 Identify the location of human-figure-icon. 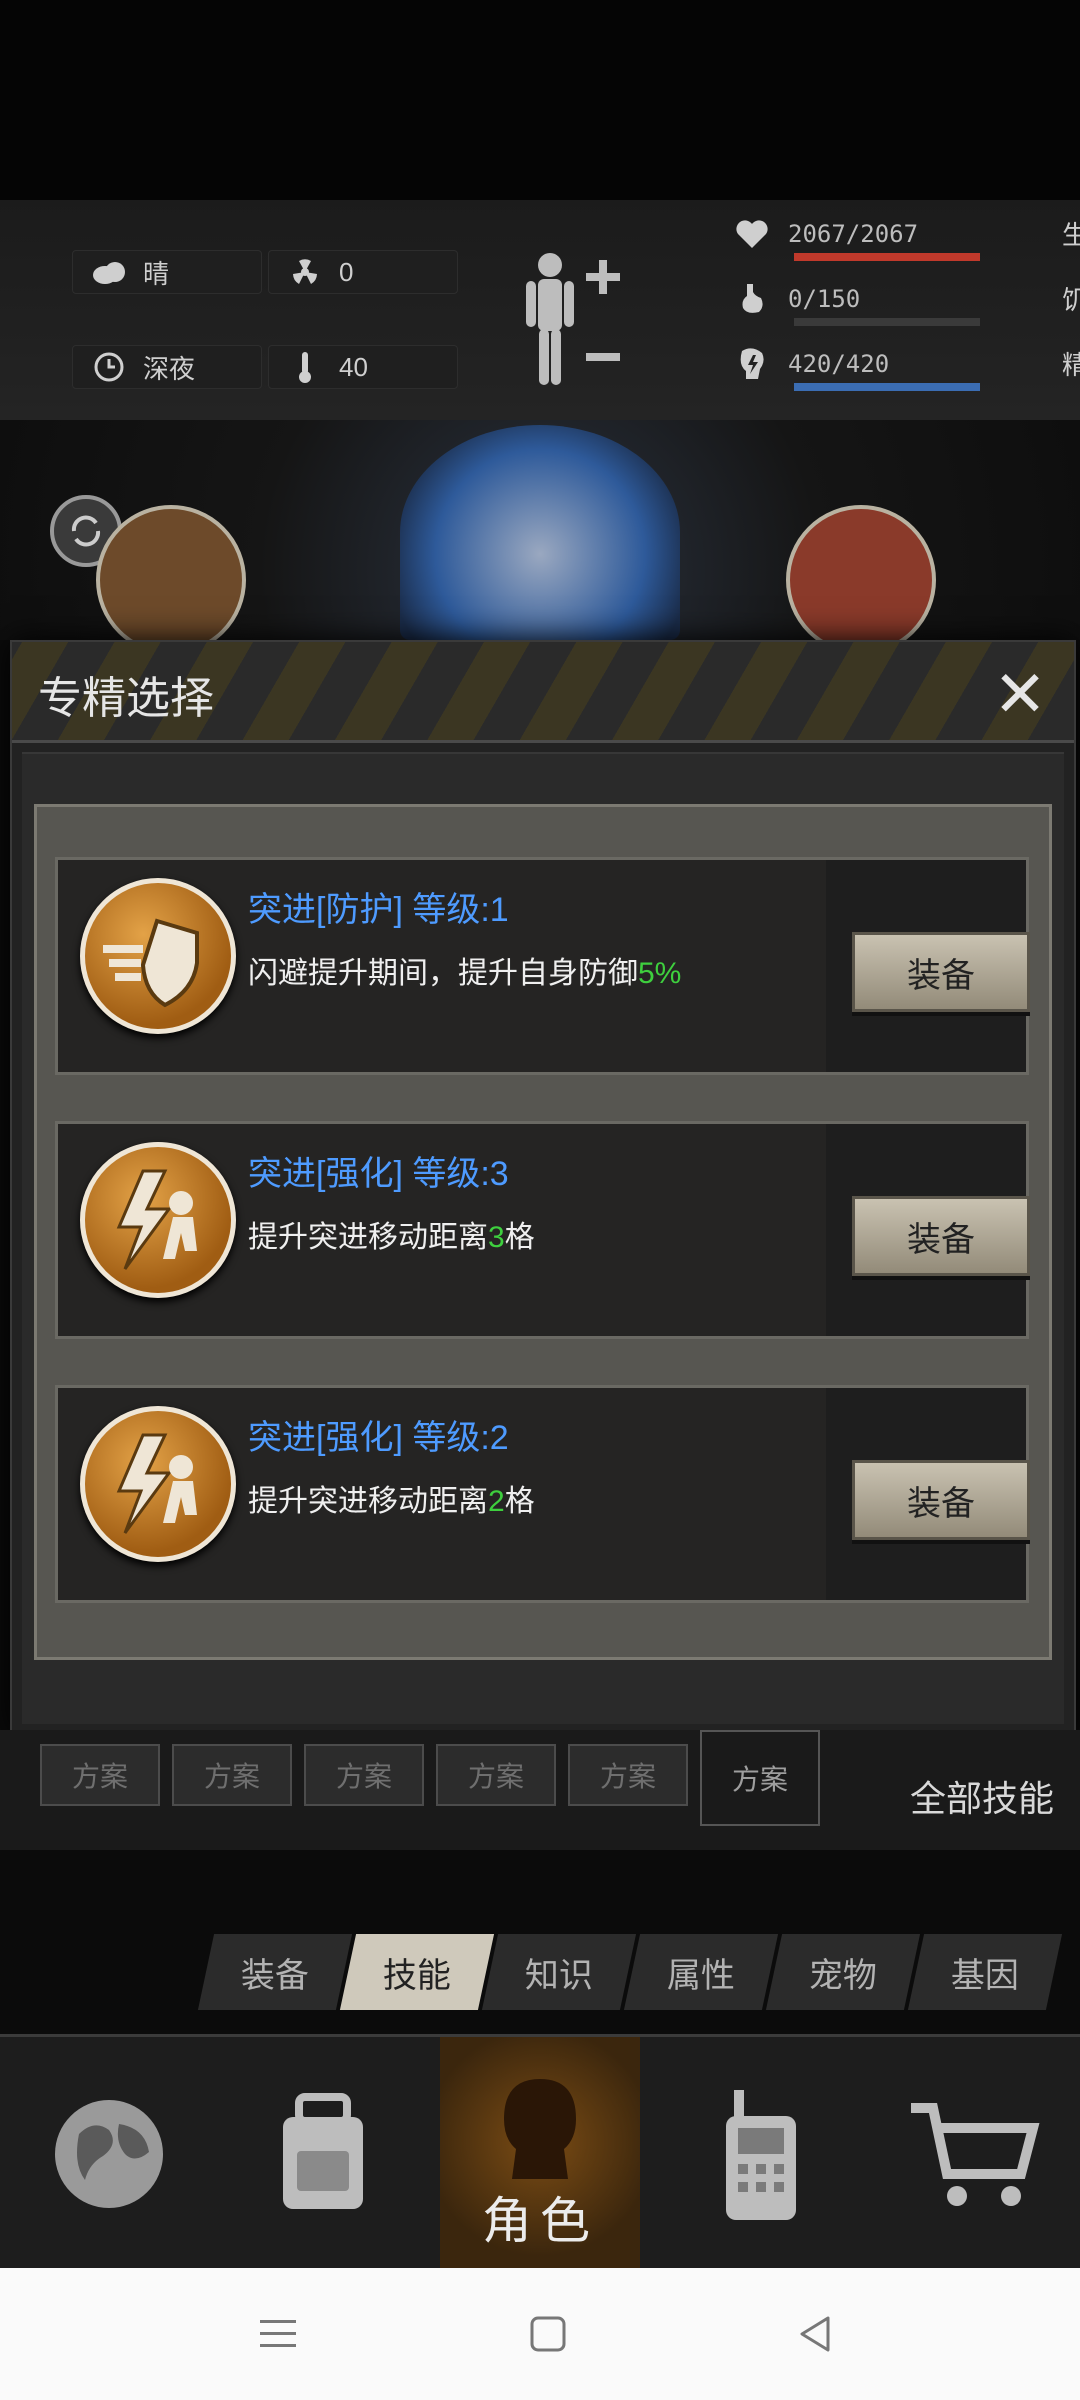
(573, 319).